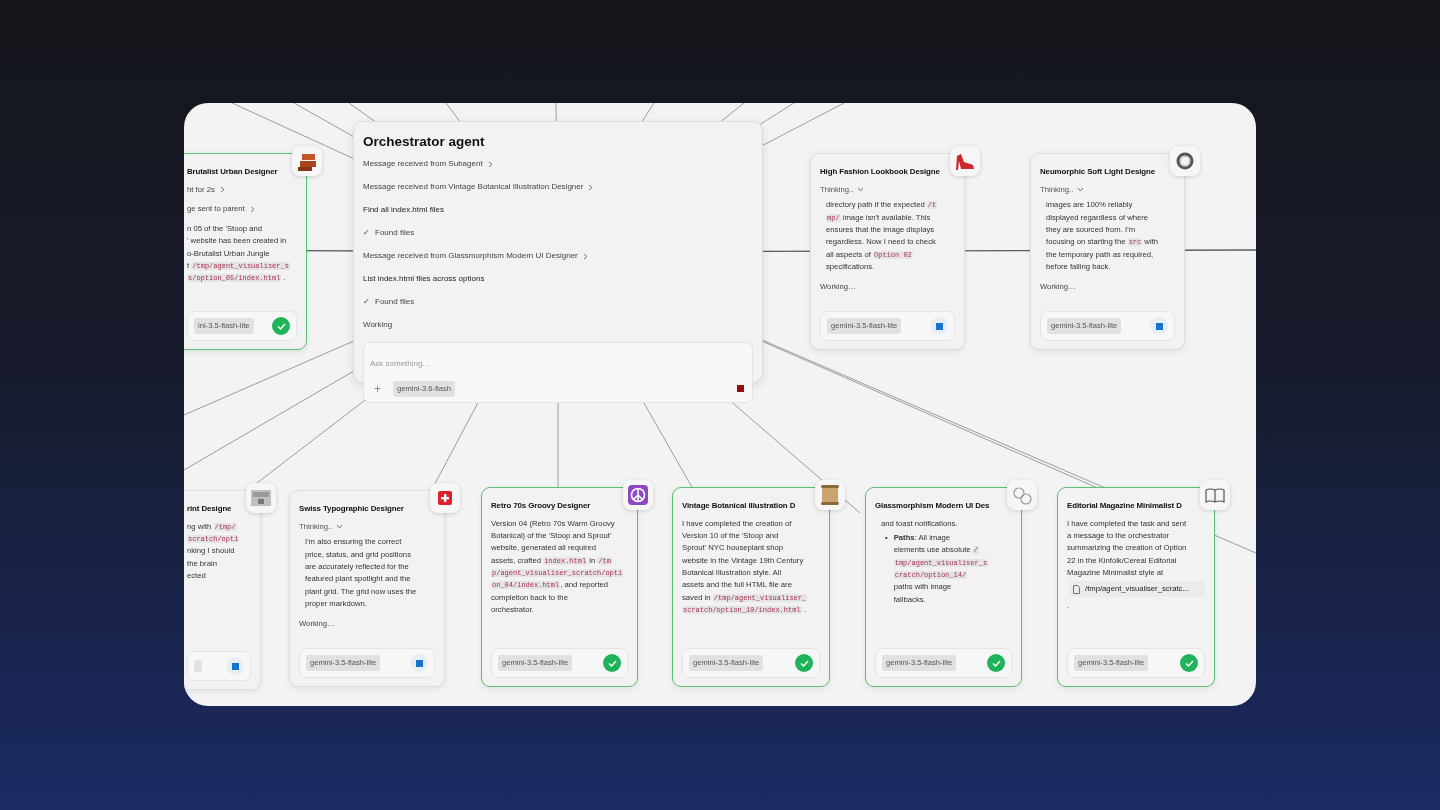 The height and width of the screenshot is (810, 1440). I want to click on file-icon, so click(1076, 589).